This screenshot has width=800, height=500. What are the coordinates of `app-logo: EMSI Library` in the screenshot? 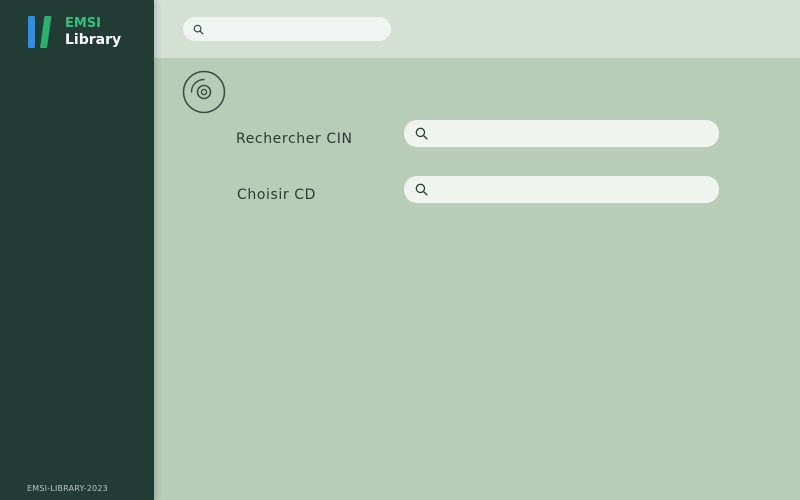 It's located at (74, 32).